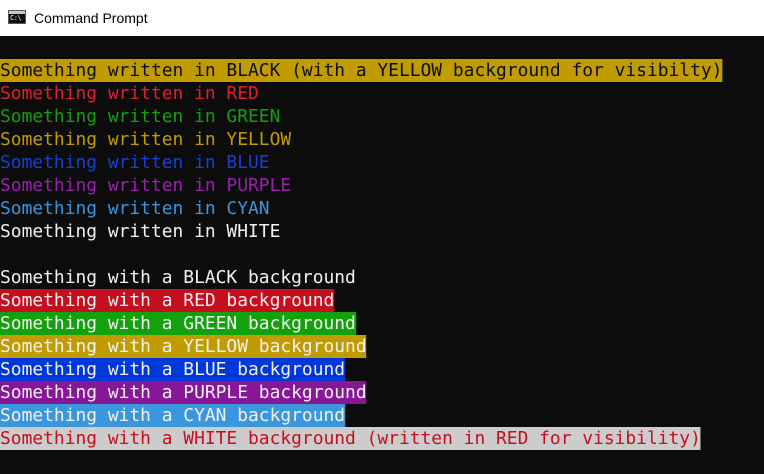 The width and height of the screenshot is (764, 474). I want to click on console-line-text: Something with a CYAN background, so click(173, 415).